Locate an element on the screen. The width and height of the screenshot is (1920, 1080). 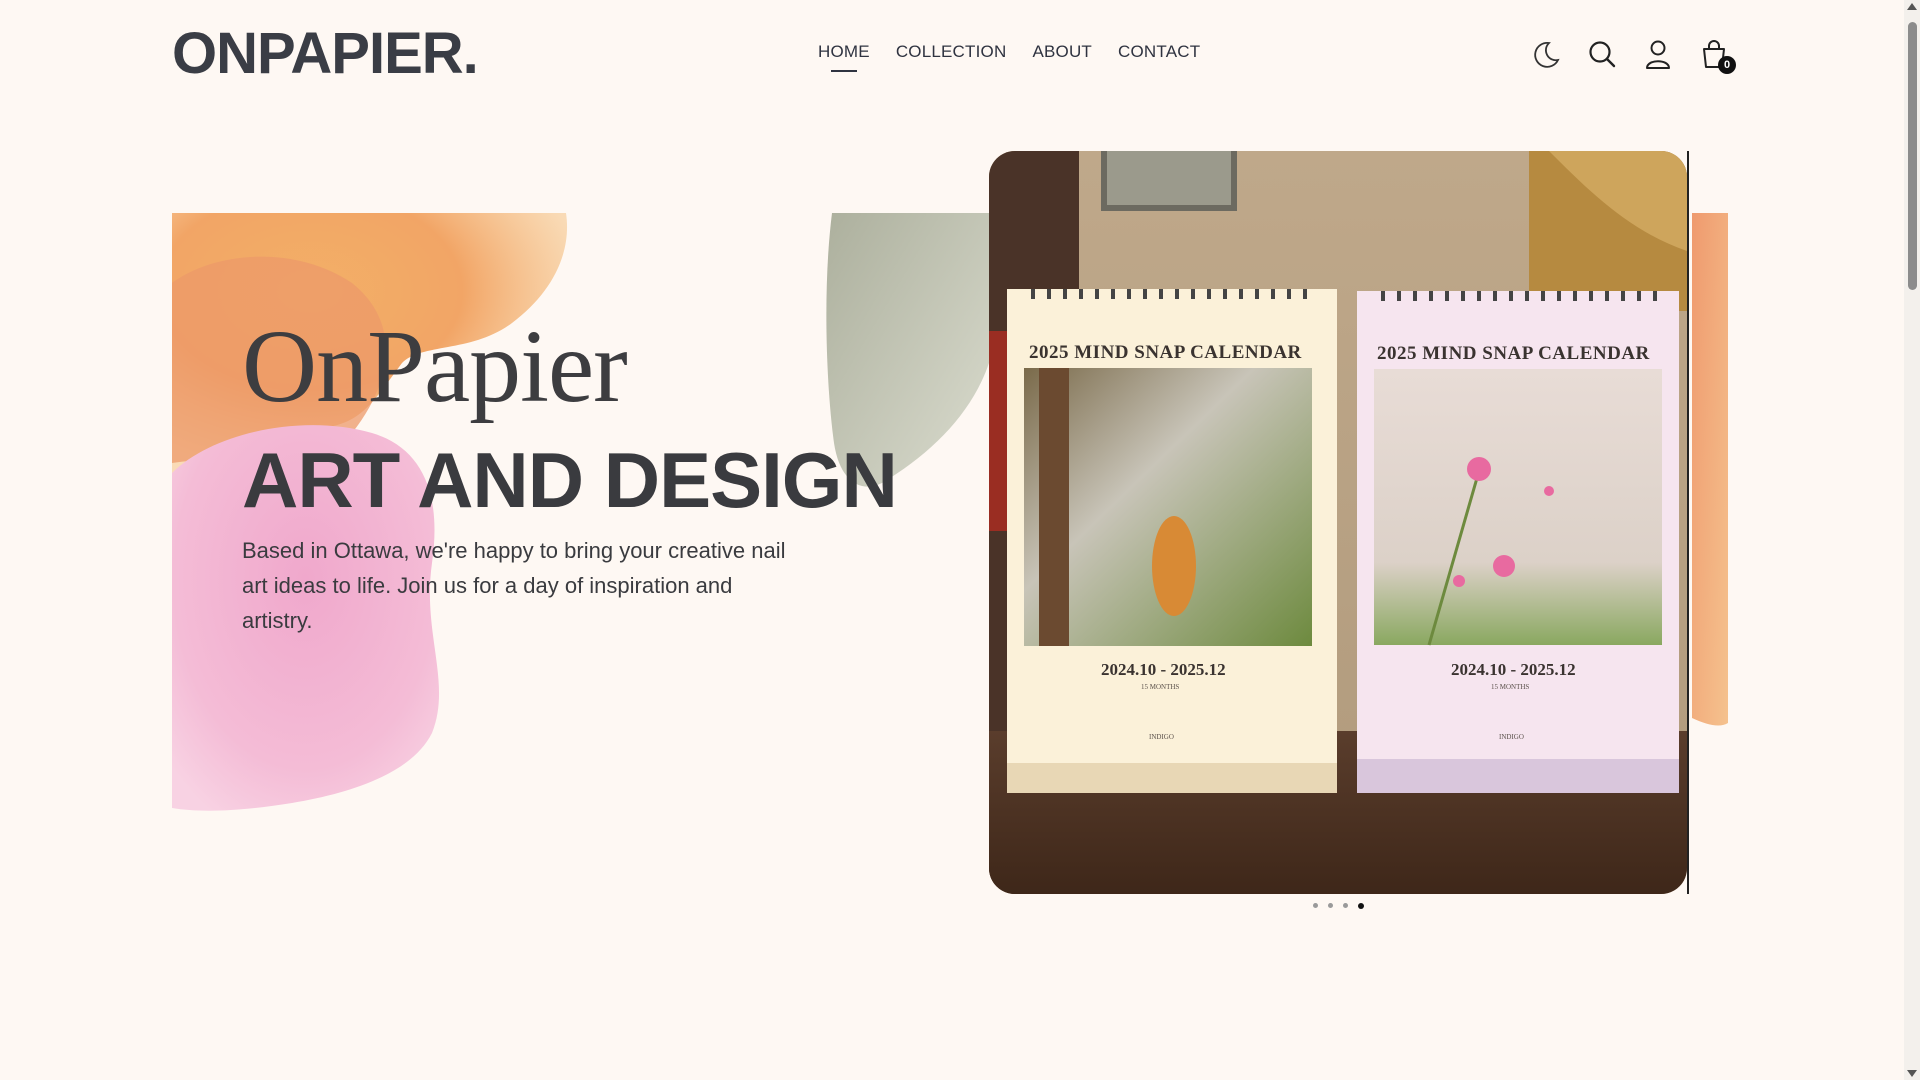
calendar-2-months: 15 MONTHS is located at coordinates (1510, 687).